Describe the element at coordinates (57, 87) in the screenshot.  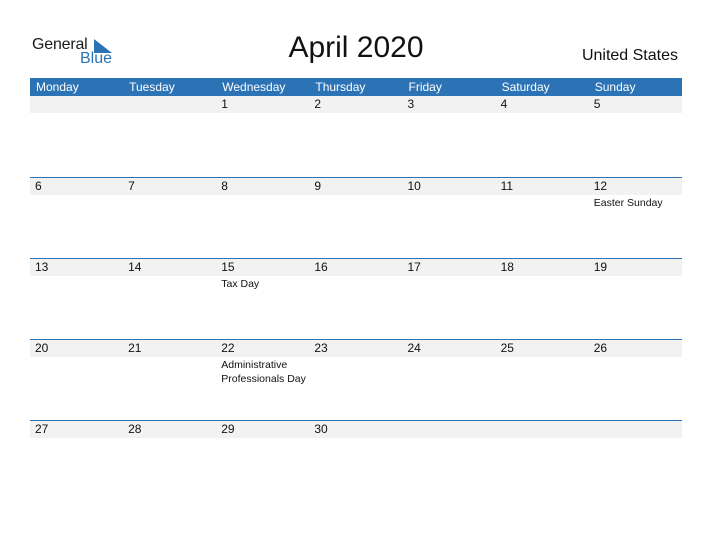
I see `weekday-label: Monday` at that location.